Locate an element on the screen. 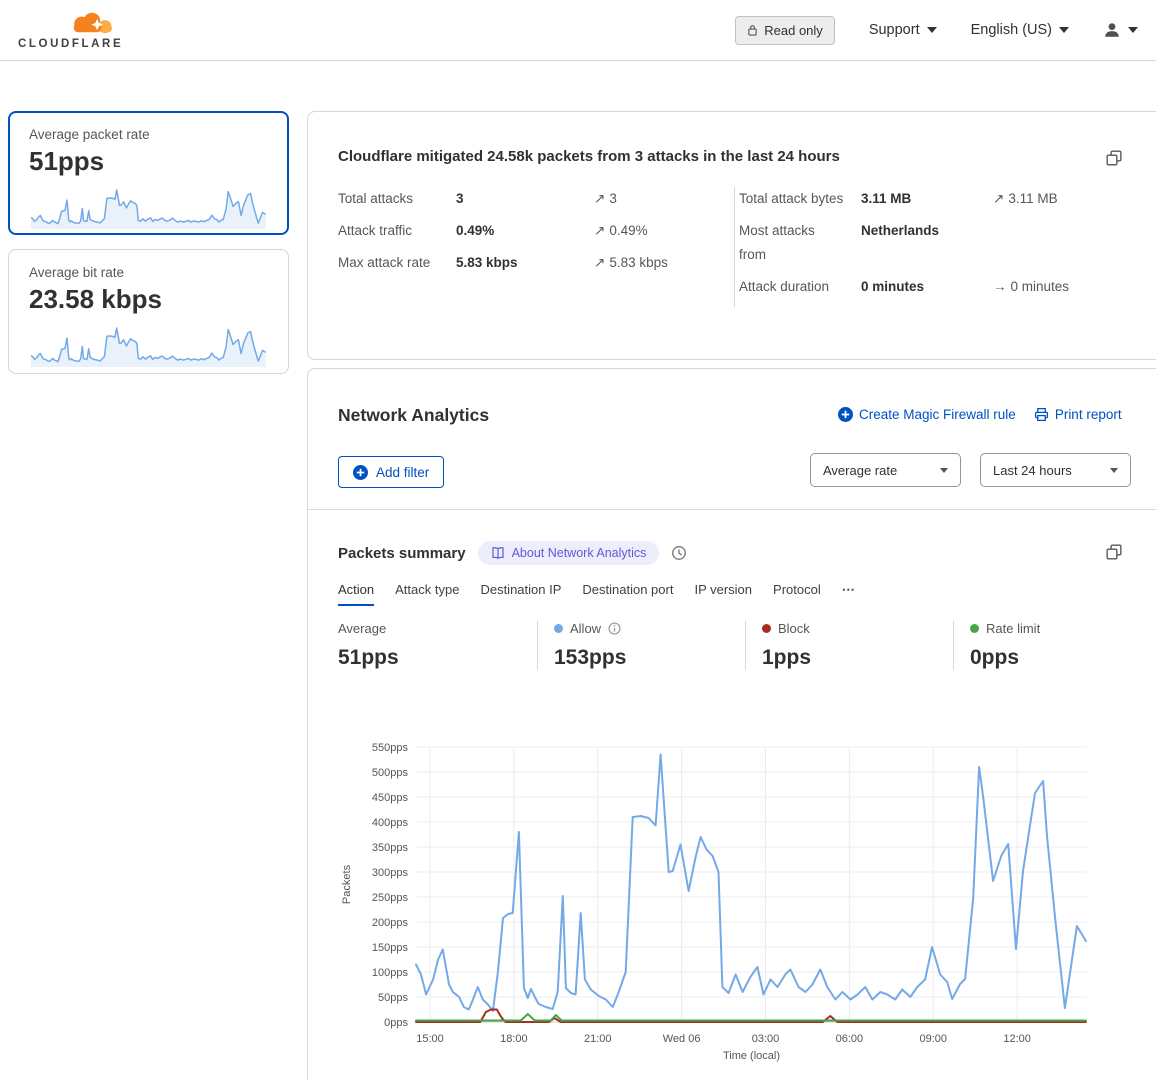 The width and height of the screenshot is (1156, 1080). svg-text: 09:00 is located at coordinates (933, 1039).